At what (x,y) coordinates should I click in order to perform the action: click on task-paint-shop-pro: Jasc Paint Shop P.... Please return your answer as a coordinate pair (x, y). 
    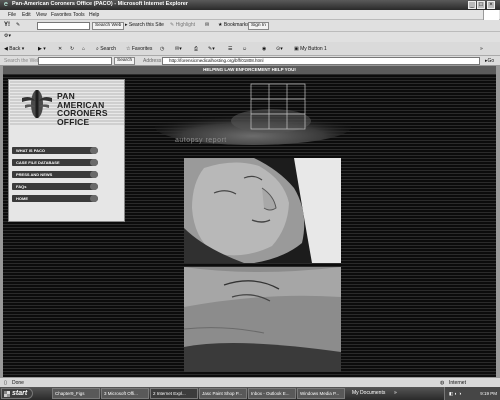
    Looking at the image, I should click on (223, 393).